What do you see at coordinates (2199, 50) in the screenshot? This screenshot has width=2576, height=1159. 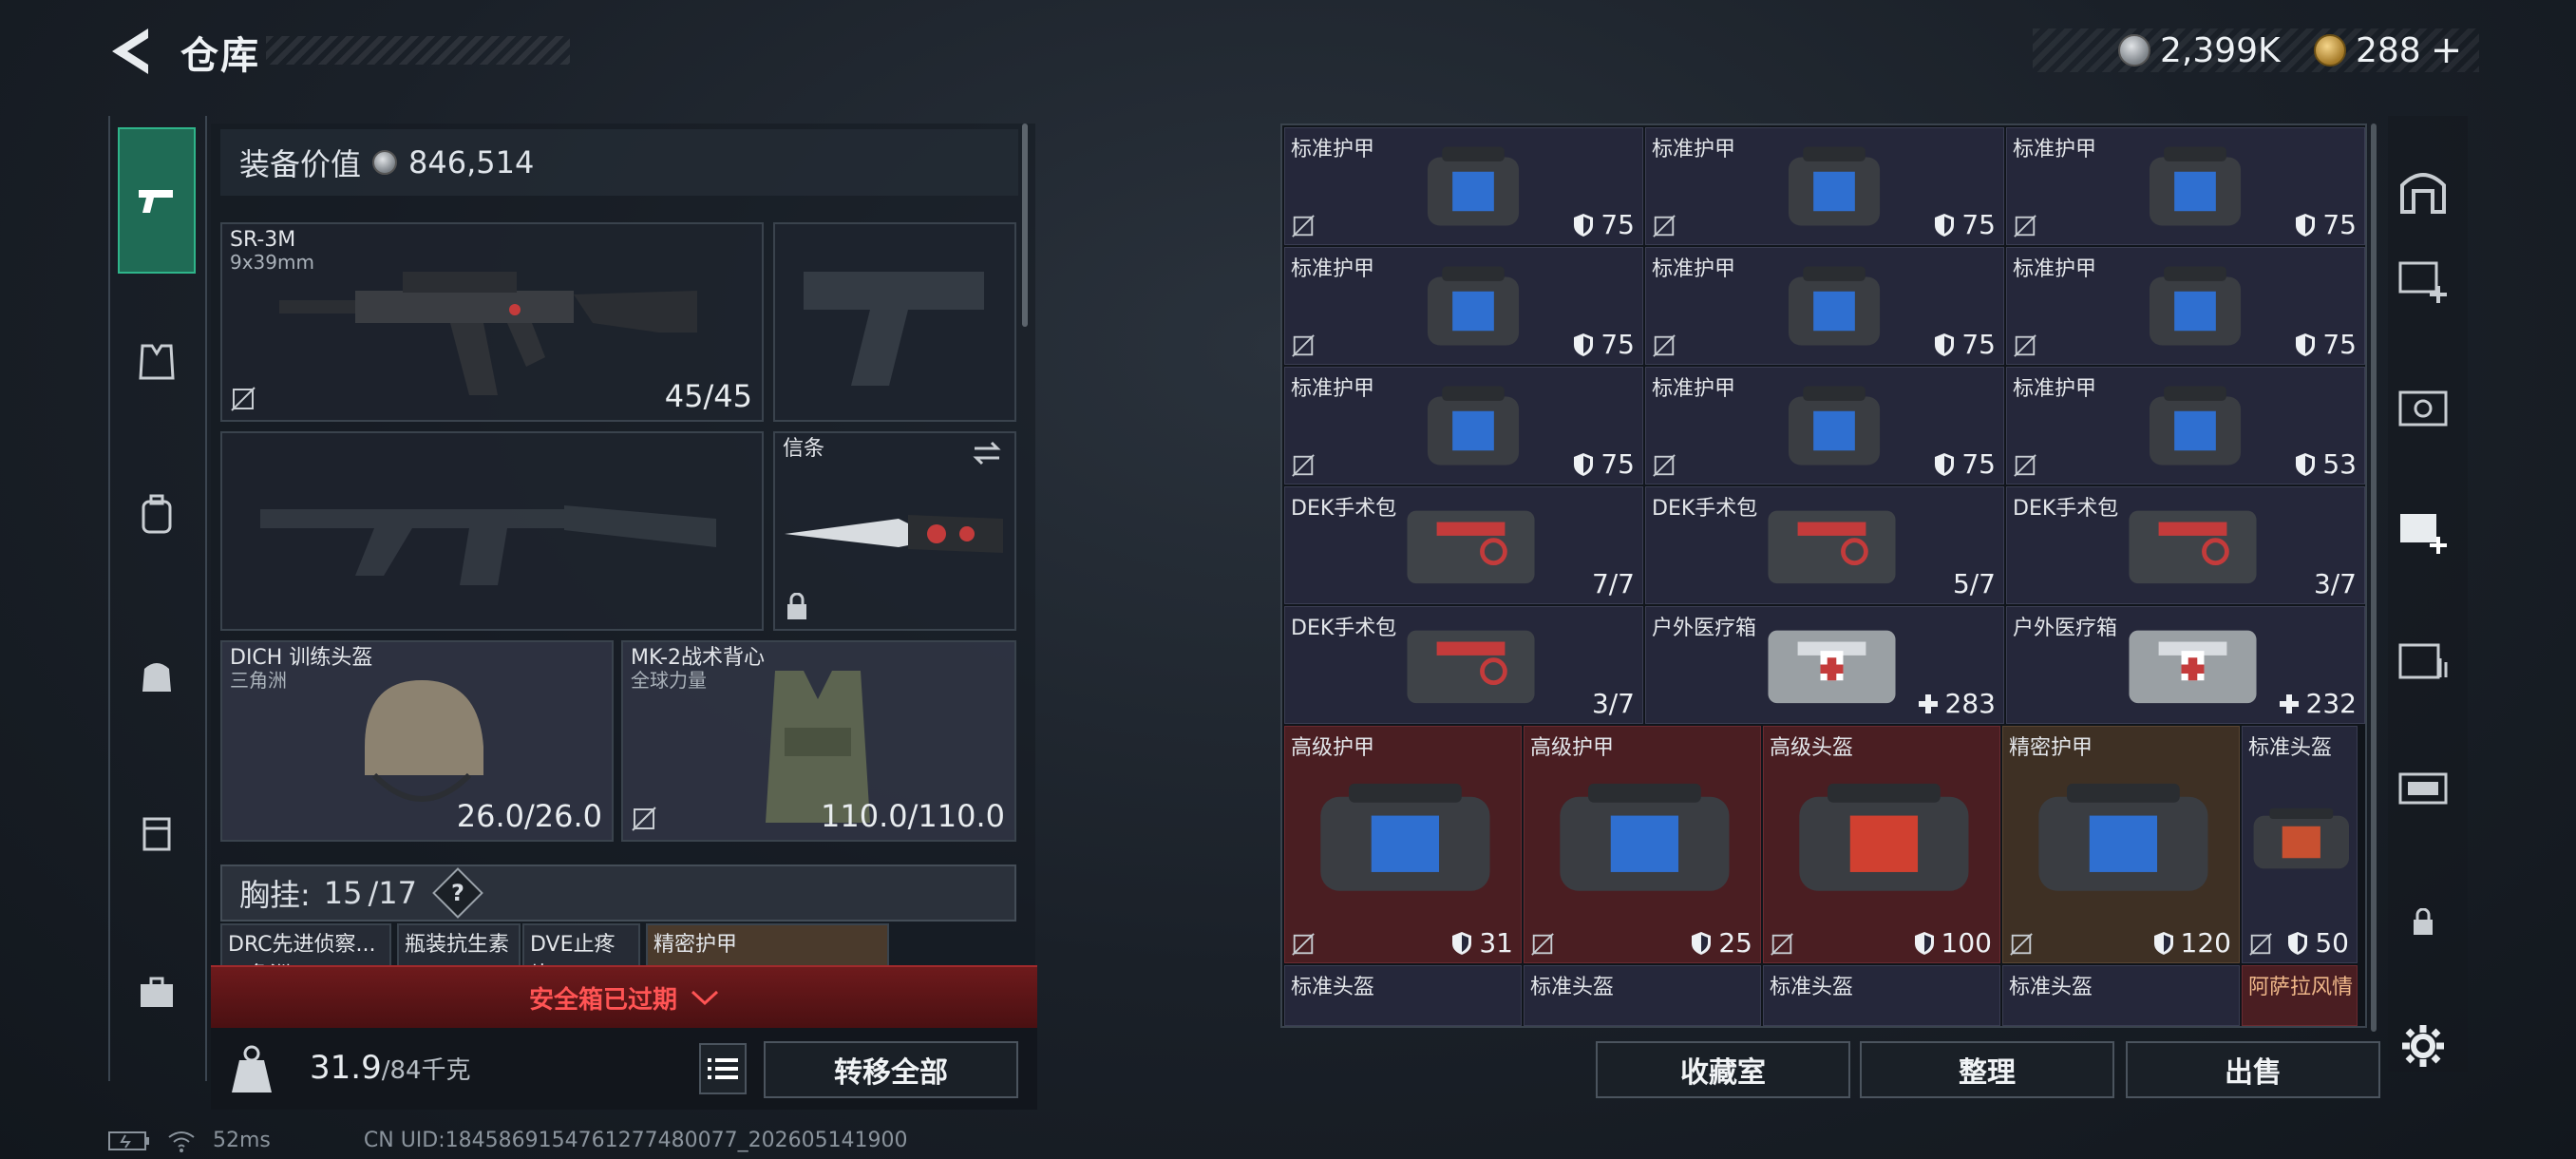 I see `silver-currency: 2,399K` at bounding box center [2199, 50].